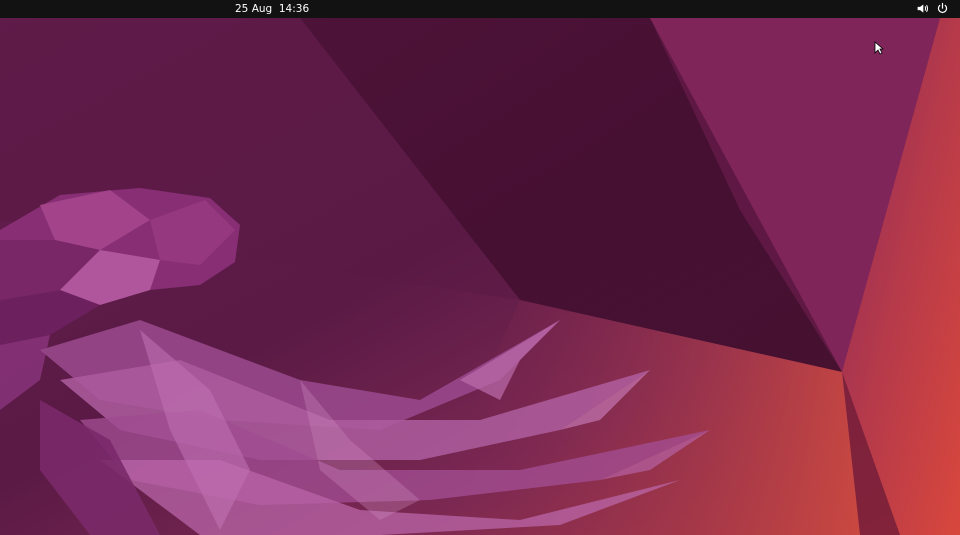  What do you see at coordinates (480, 9) in the screenshot?
I see `top-bar: 25 Aug 14:36` at bounding box center [480, 9].